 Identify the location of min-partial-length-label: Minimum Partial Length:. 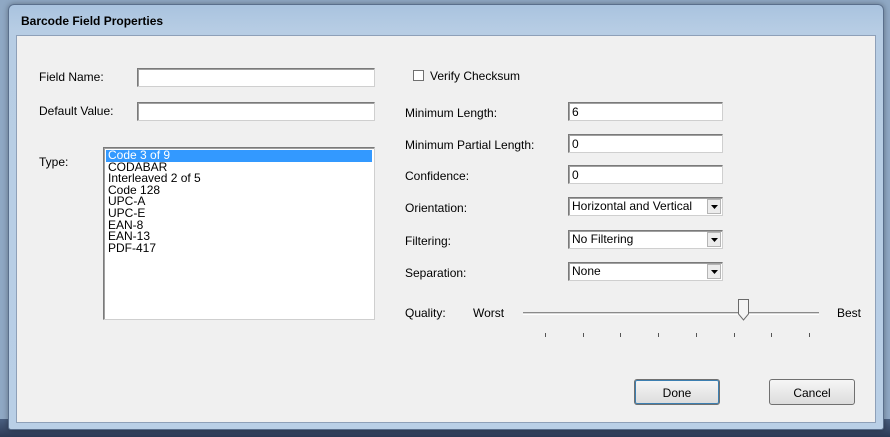
(470, 145).